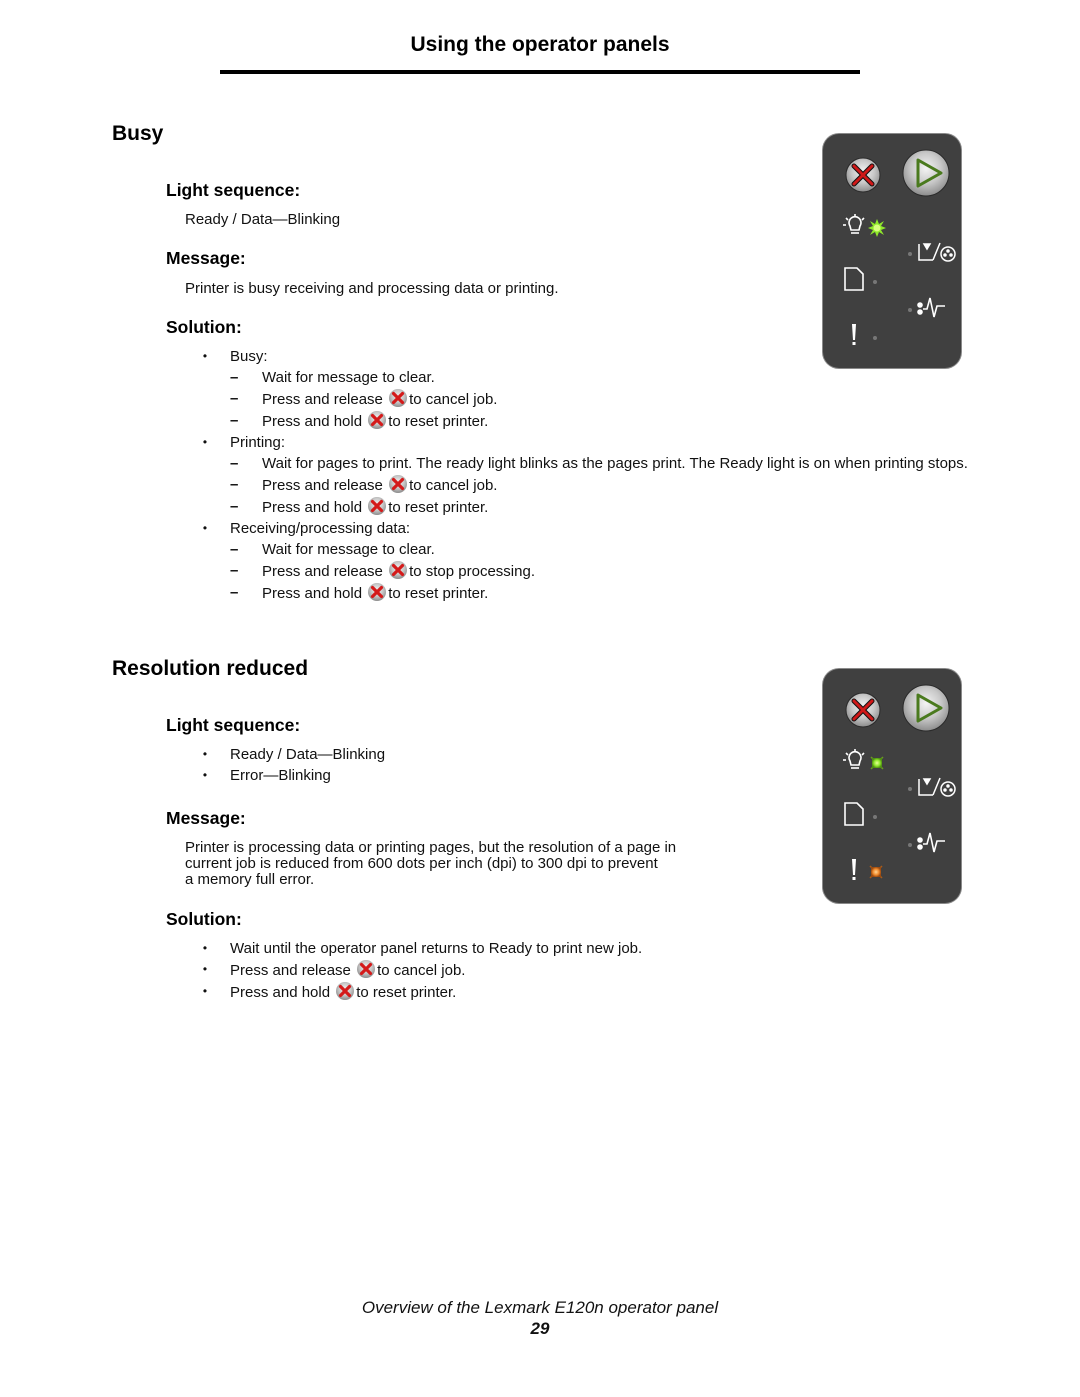 This screenshot has height=1397, width=1080. I want to click on operator-panel-resolution-reduced, so click(892, 786).